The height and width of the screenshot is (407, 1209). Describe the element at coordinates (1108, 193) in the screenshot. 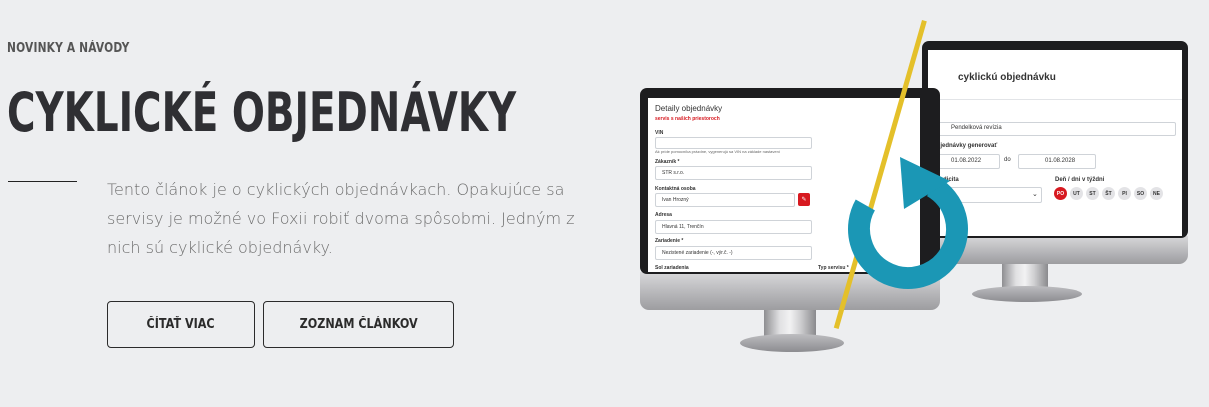

I see `day-stv: ŠT` at that location.